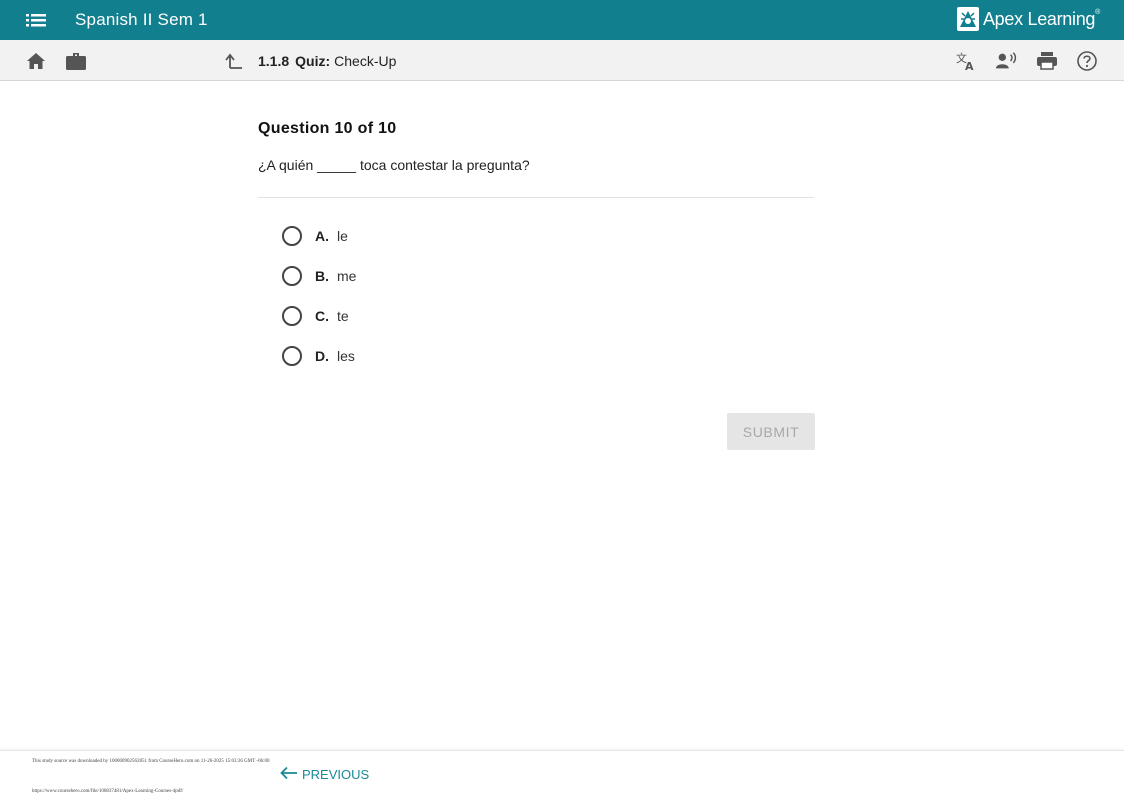 The height and width of the screenshot is (799, 1124). Describe the element at coordinates (536, 316) in the screenshot. I see `answer-option-c: C. te` at that location.